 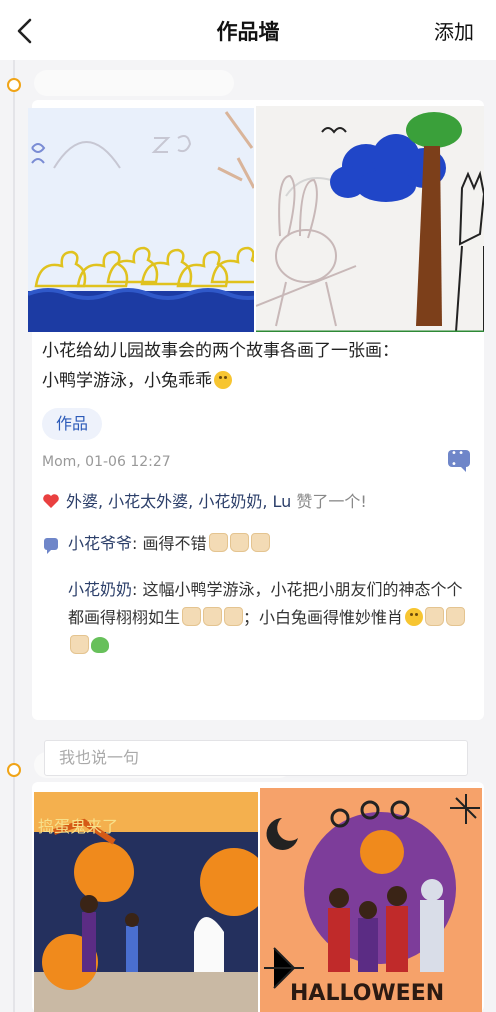 What do you see at coordinates (329, 501) in the screenshot?
I see `likes-suffix: 赞了一个!` at bounding box center [329, 501].